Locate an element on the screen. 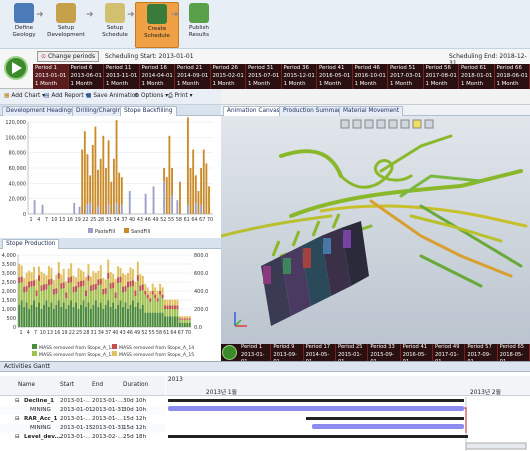 The image size is (530, 451). period-cell: Period 212014-09-011 Month is located at coordinates (193, 76).